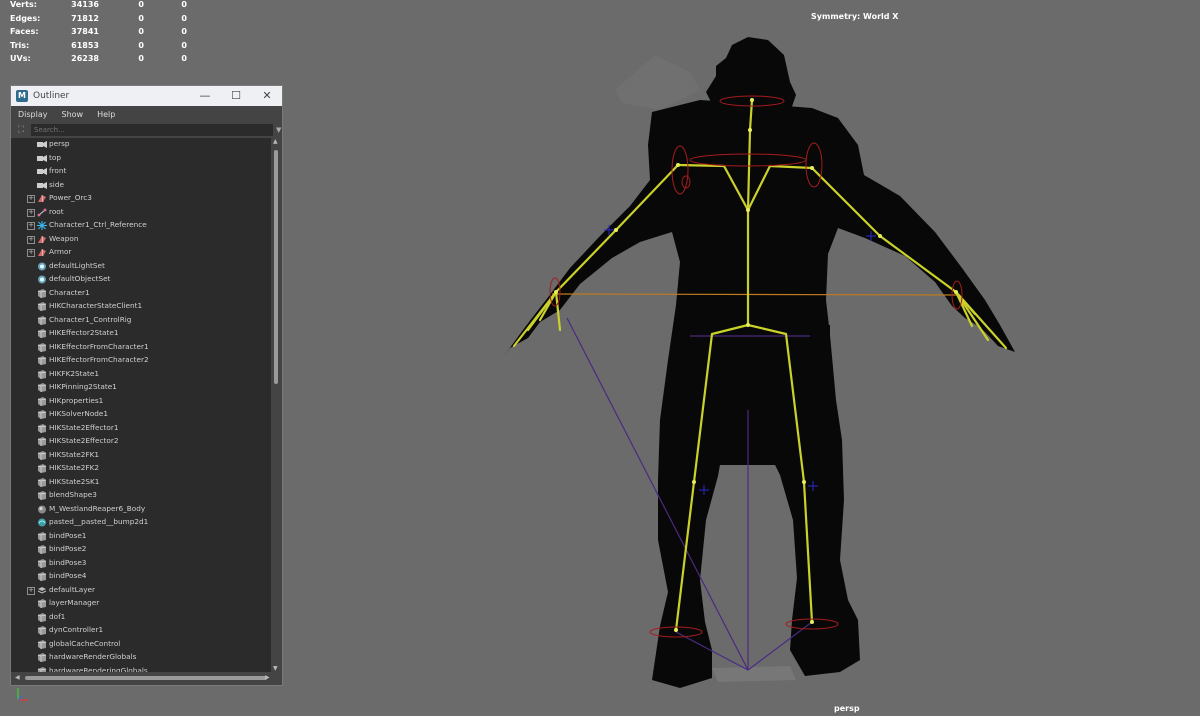  Describe the element at coordinates (141, 172) in the screenshot. I see `outliner-item: front` at that location.